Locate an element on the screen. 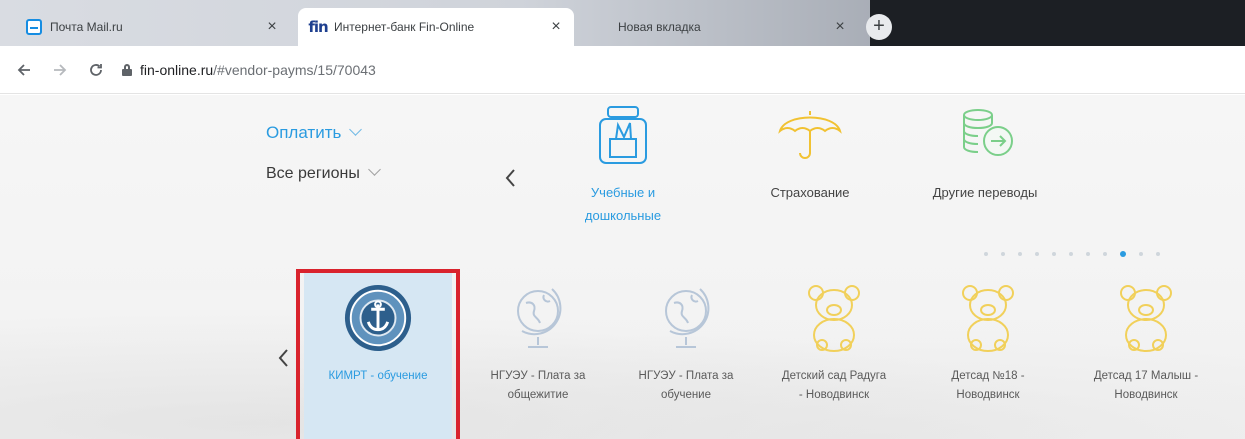 Image resolution: width=1245 pixels, height=439 pixels. arrow-left-icon is located at coordinates (23, 69).